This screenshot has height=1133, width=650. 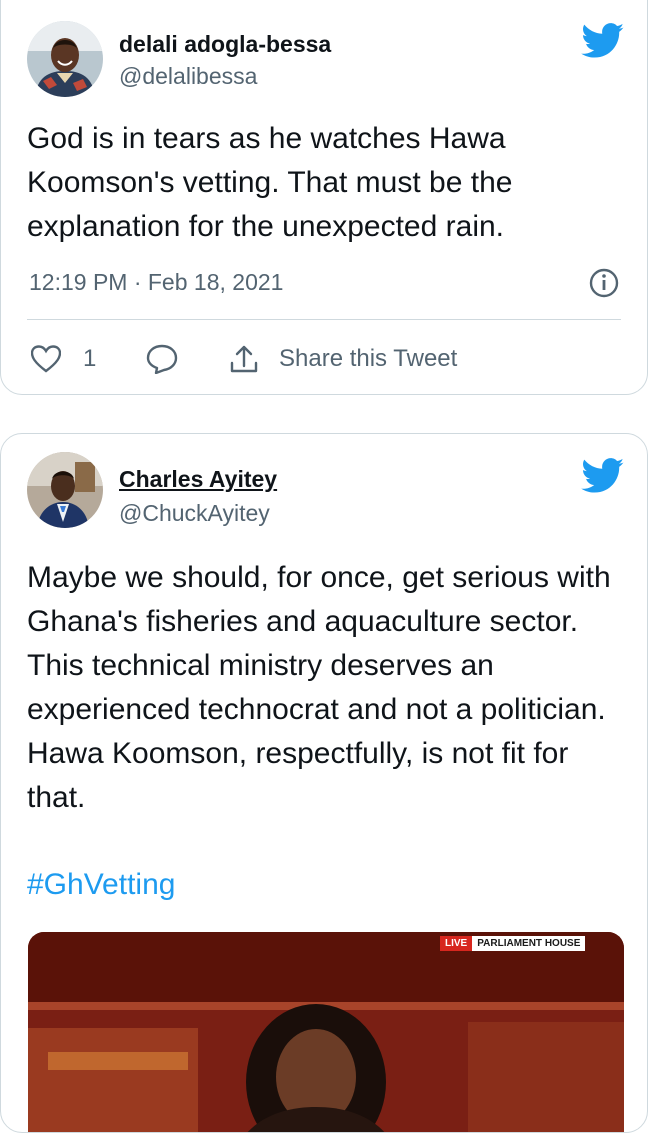 I want to click on author-name: delali adogla-bessa, so click(x=225, y=44).